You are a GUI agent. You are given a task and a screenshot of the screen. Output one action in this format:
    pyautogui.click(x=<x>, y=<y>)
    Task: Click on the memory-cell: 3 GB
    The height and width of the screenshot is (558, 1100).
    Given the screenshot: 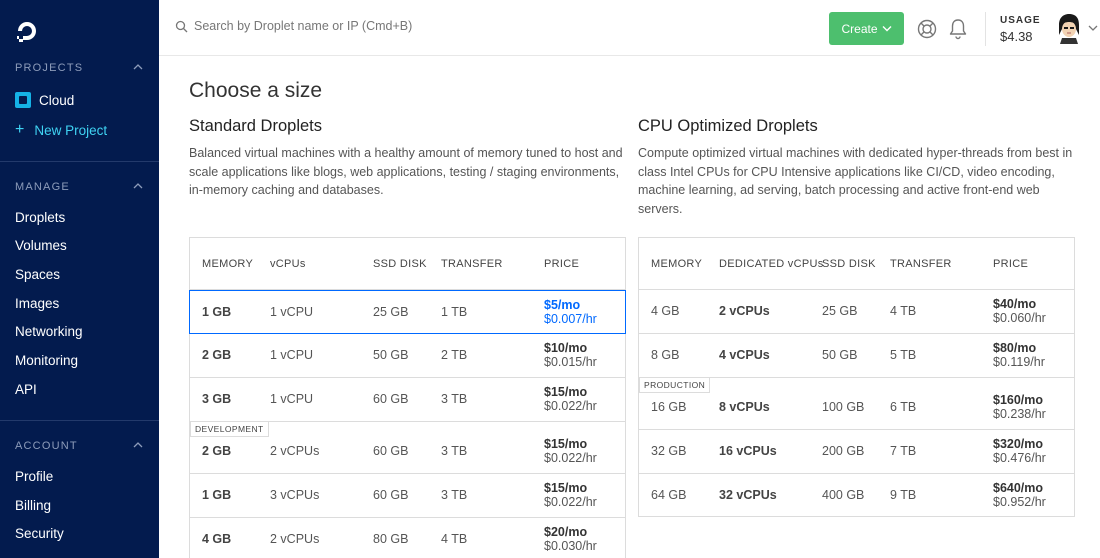 What is the action you would take?
    pyautogui.click(x=217, y=399)
    